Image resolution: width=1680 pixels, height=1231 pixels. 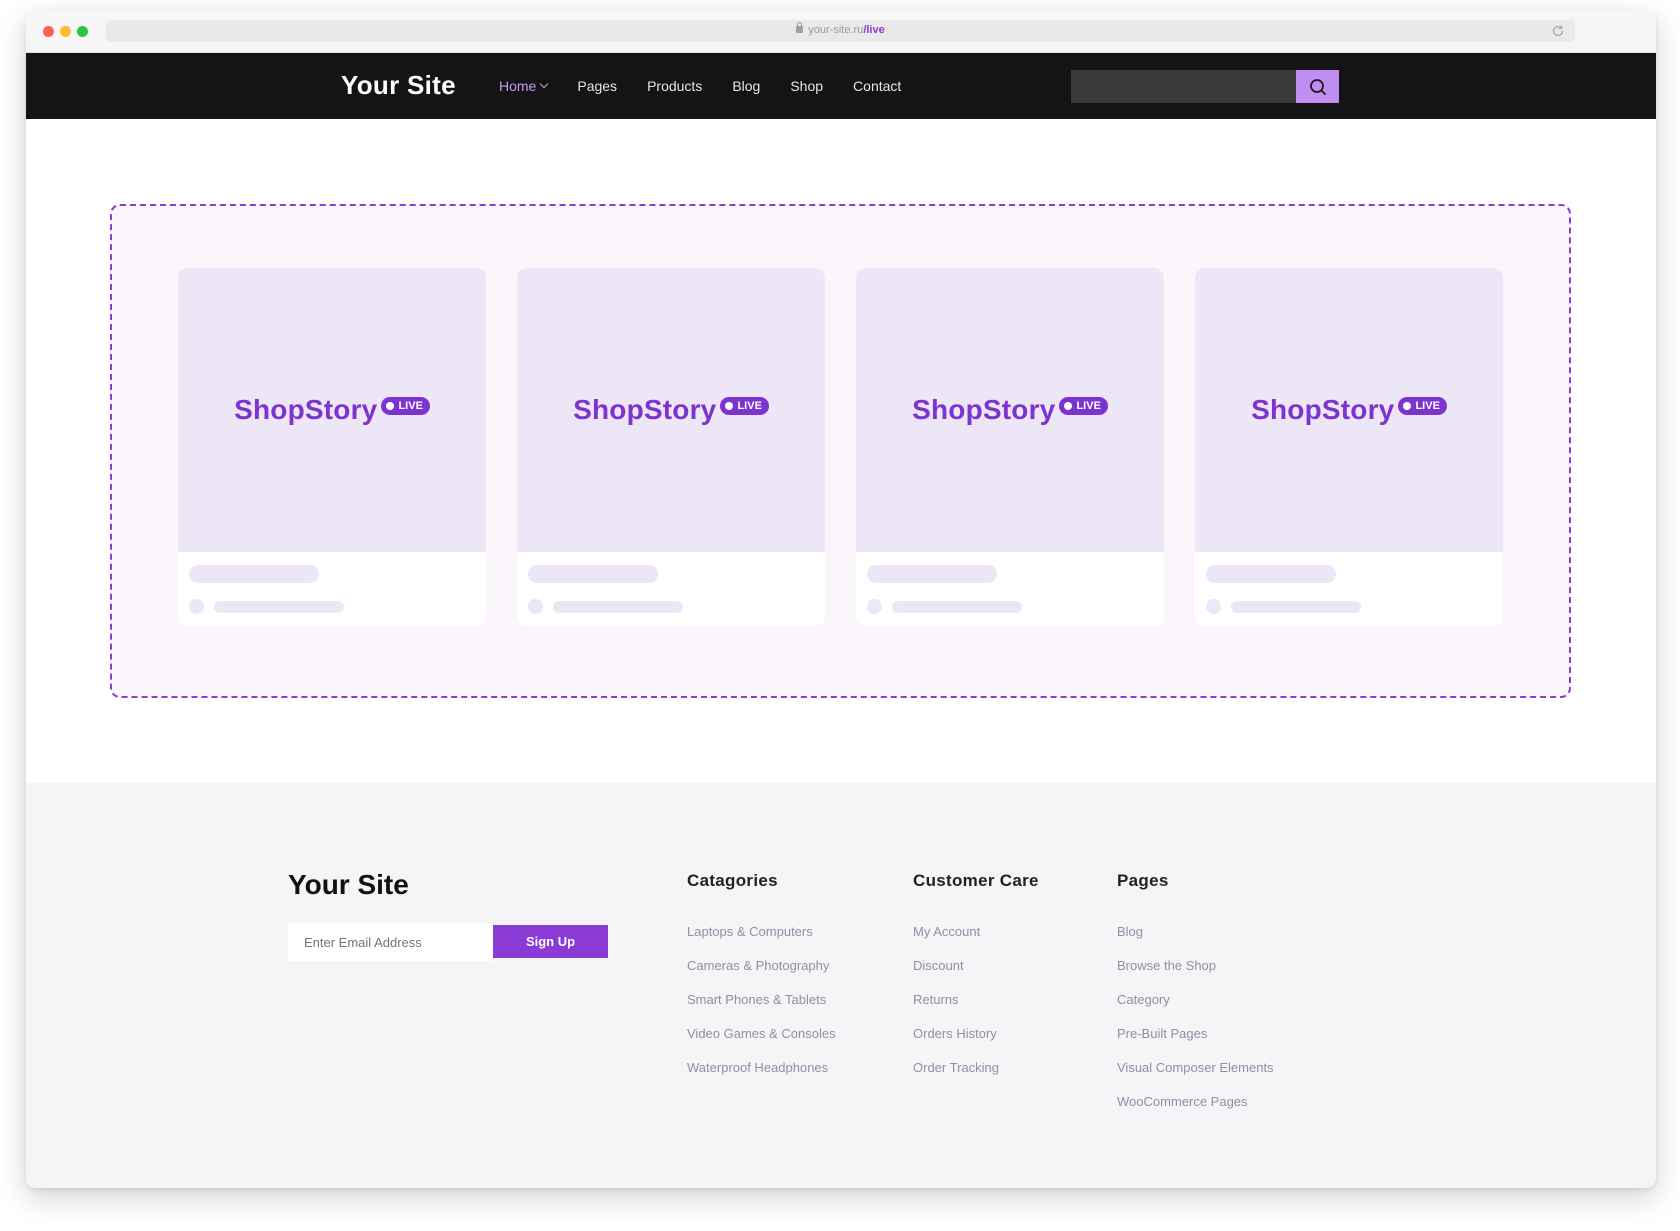 I want to click on sign-up-button: Sign Up, so click(x=550, y=941).